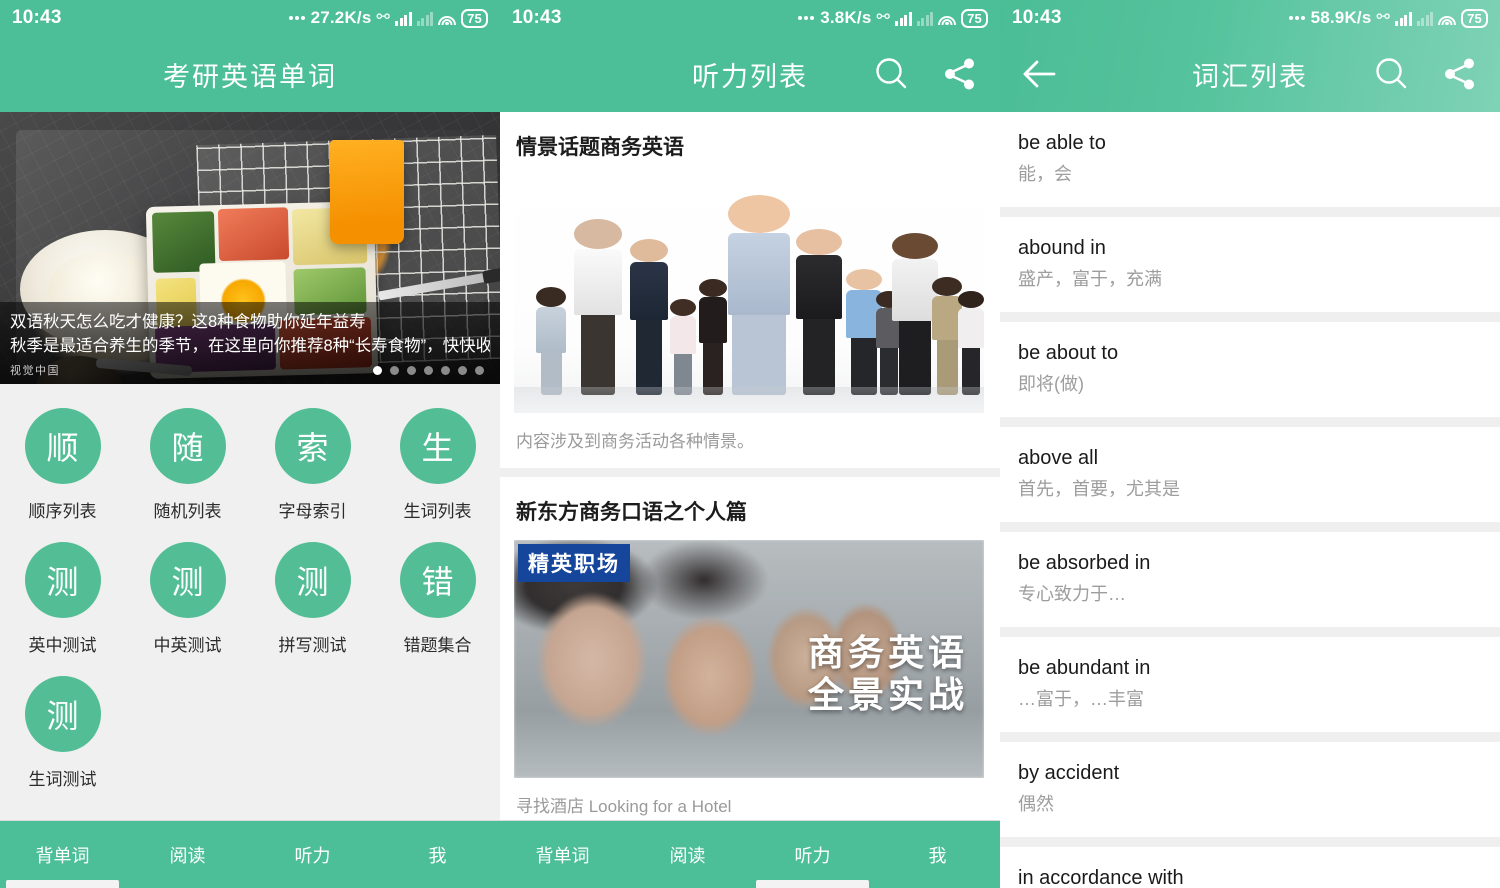 The width and height of the screenshot is (1500, 888). I want to click on grid-item-zimusuoyin: 索 字母索引, so click(312, 467).